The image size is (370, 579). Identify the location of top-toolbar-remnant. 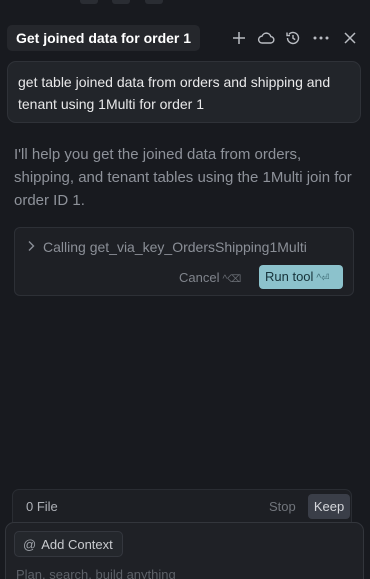
(185, 3).